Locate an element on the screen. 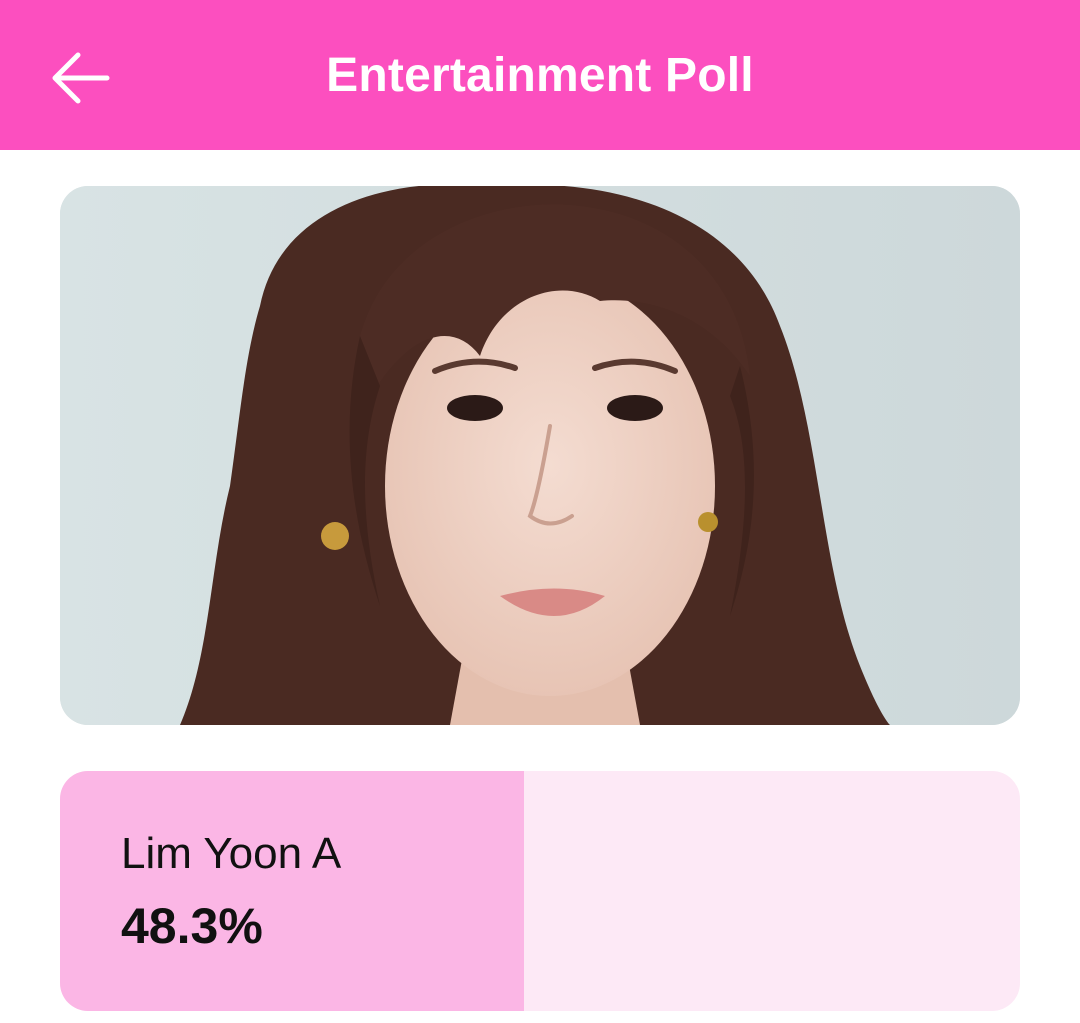 The height and width of the screenshot is (1023, 1080). app-bar: Entertainment Poll is located at coordinates (540, 75).